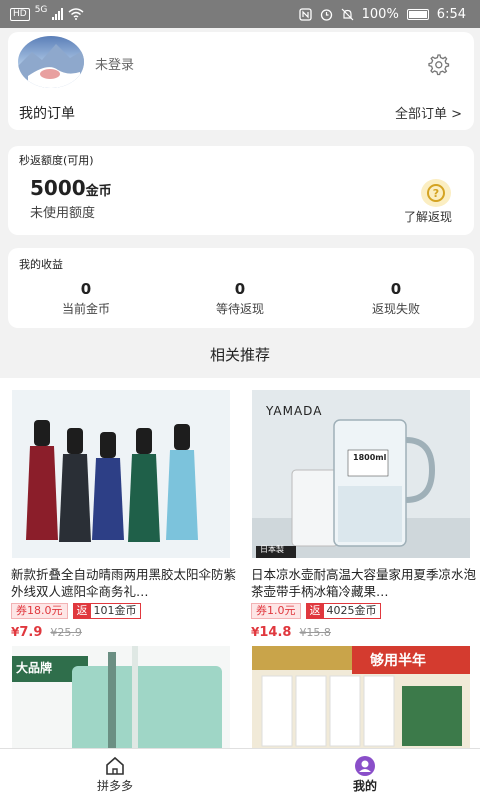 Image resolution: width=480 pixels, height=800 pixels. I want to click on rebate-value: 101金币, so click(115, 610).